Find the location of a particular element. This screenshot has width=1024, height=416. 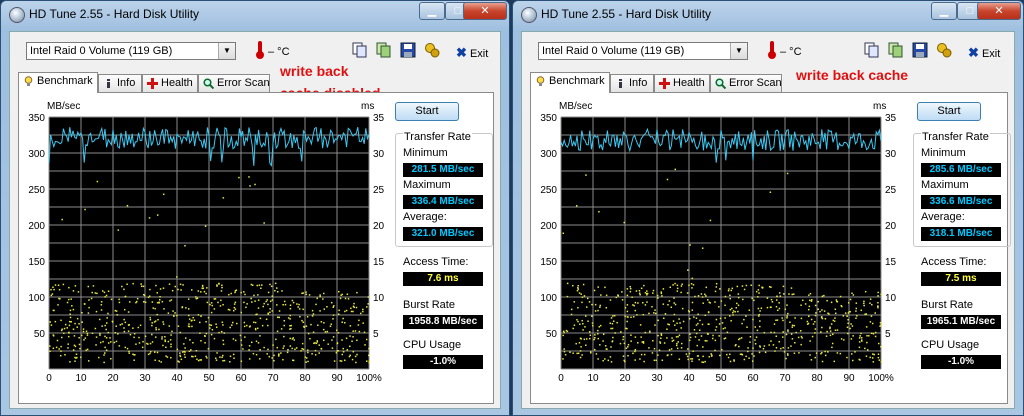

x-tick-label: 30 is located at coordinates (657, 378).